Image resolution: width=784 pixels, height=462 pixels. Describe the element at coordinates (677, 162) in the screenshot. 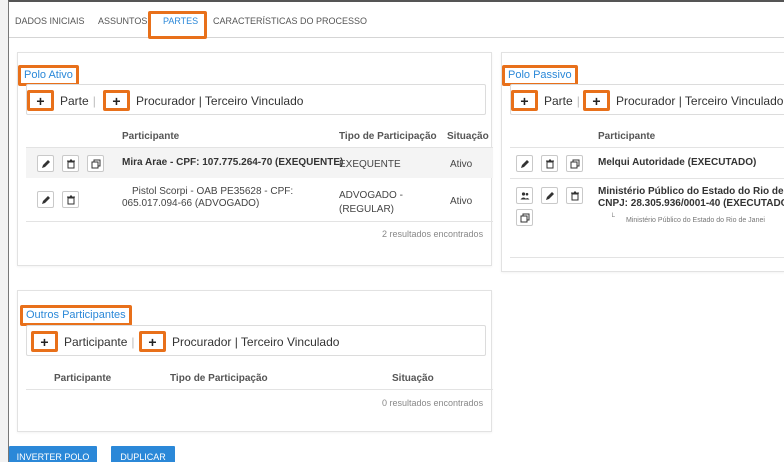

I see `participante-name: Melqui Autoridade (EXECUTADO)` at that location.